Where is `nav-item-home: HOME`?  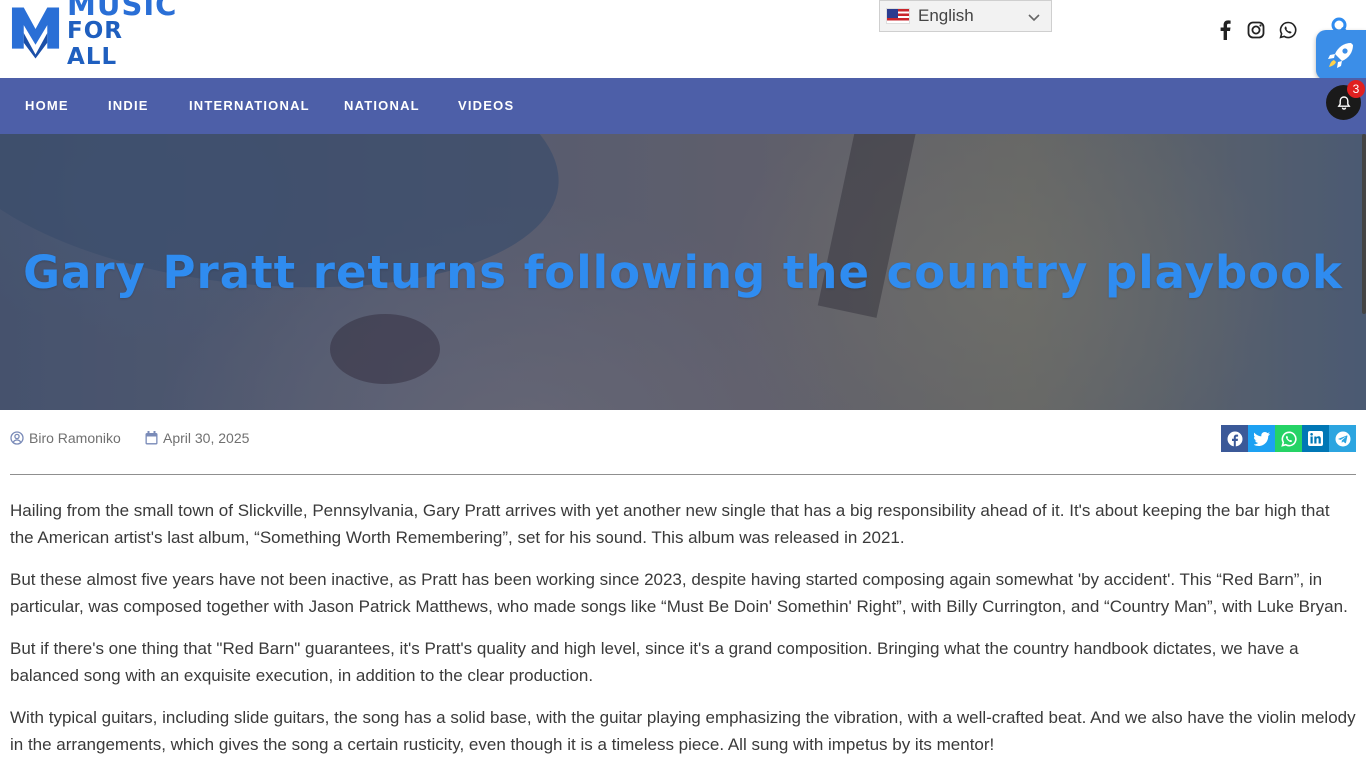 nav-item-home: HOME is located at coordinates (47, 105).